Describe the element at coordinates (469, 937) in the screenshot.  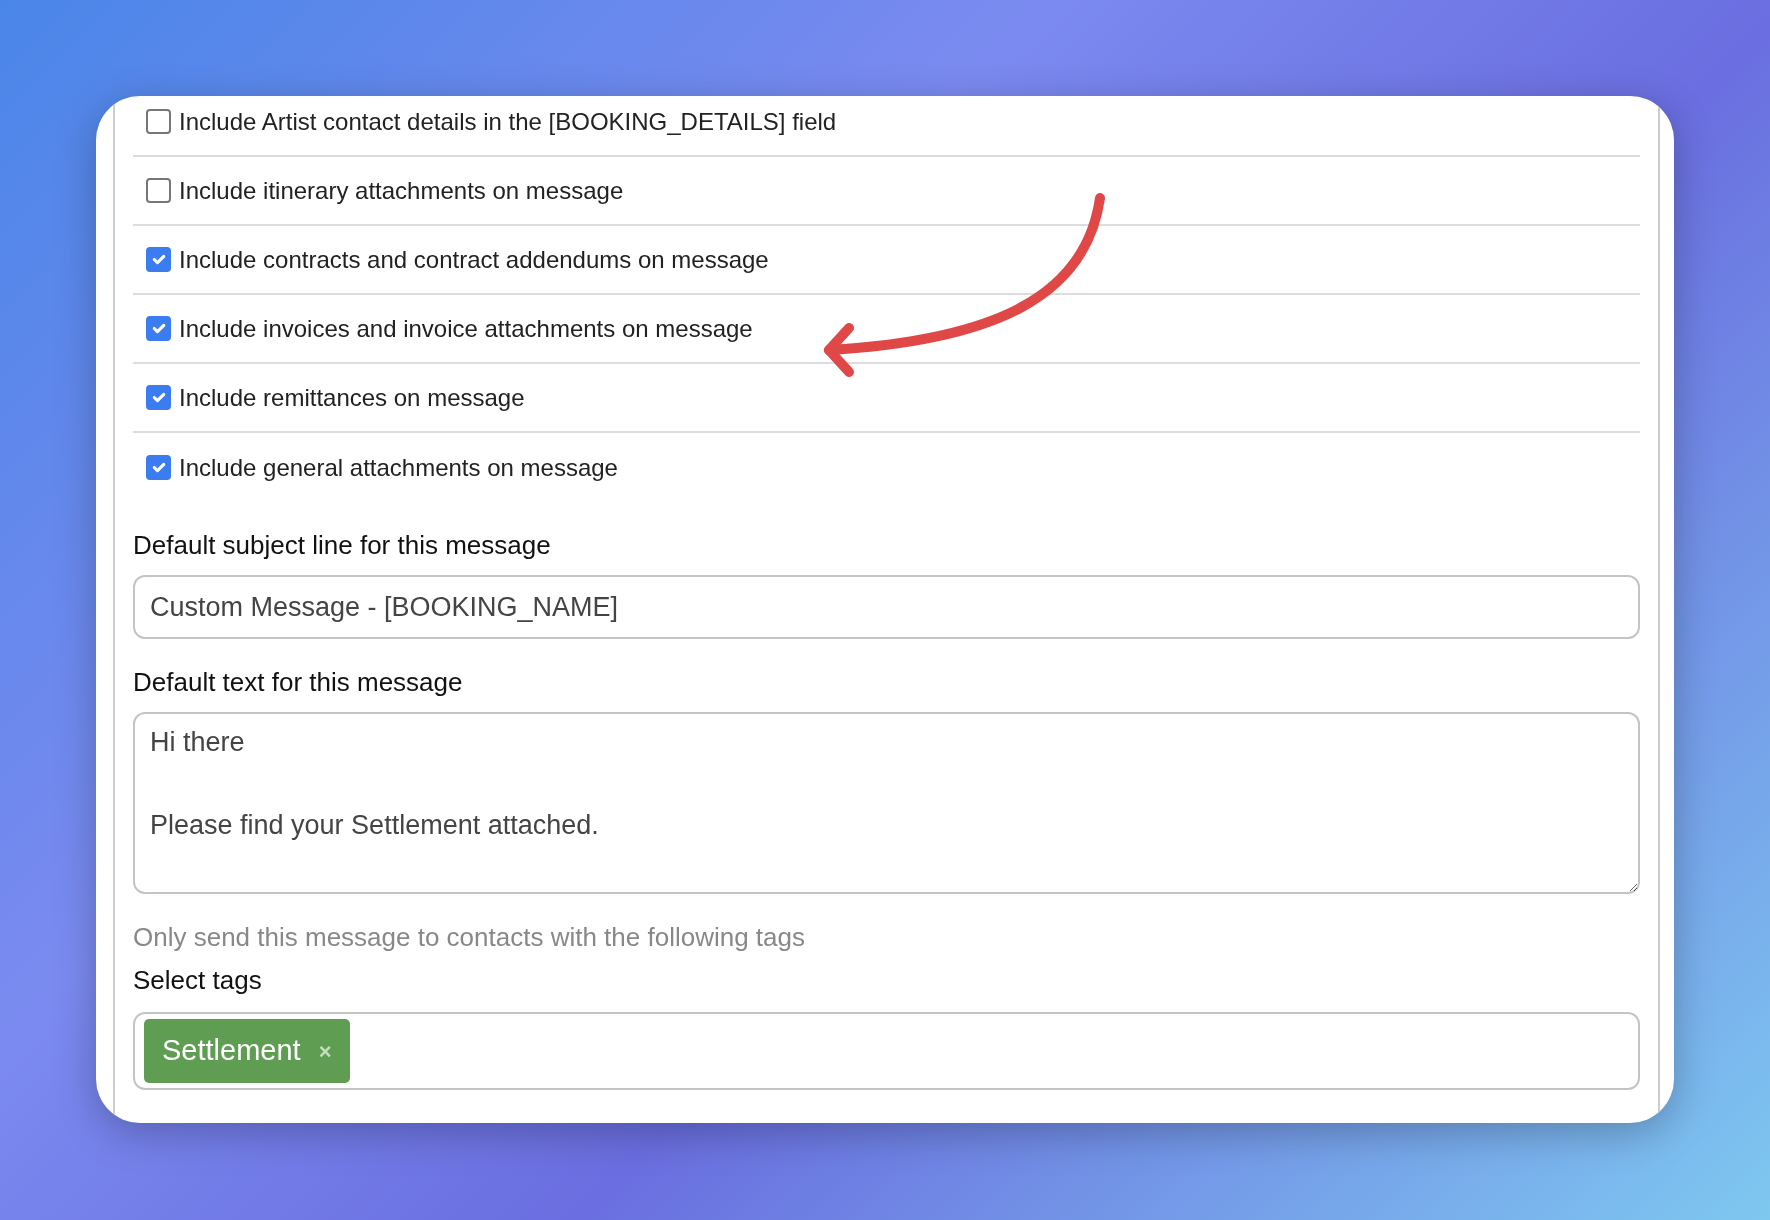
I see `hint-text: Only send this message to contacts with the following tags` at that location.